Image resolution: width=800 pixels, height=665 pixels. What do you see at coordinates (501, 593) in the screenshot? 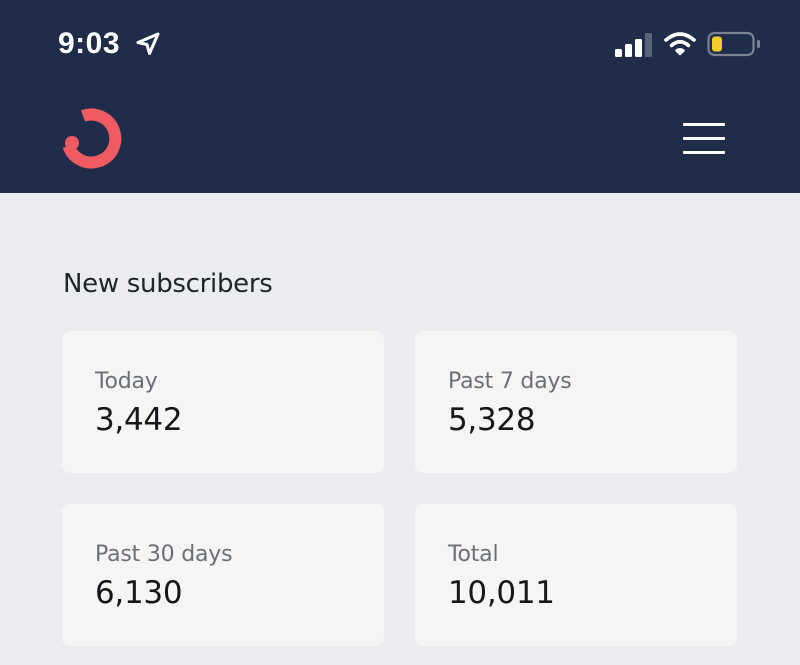
I see `stat-value: 10,011` at bounding box center [501, 593].